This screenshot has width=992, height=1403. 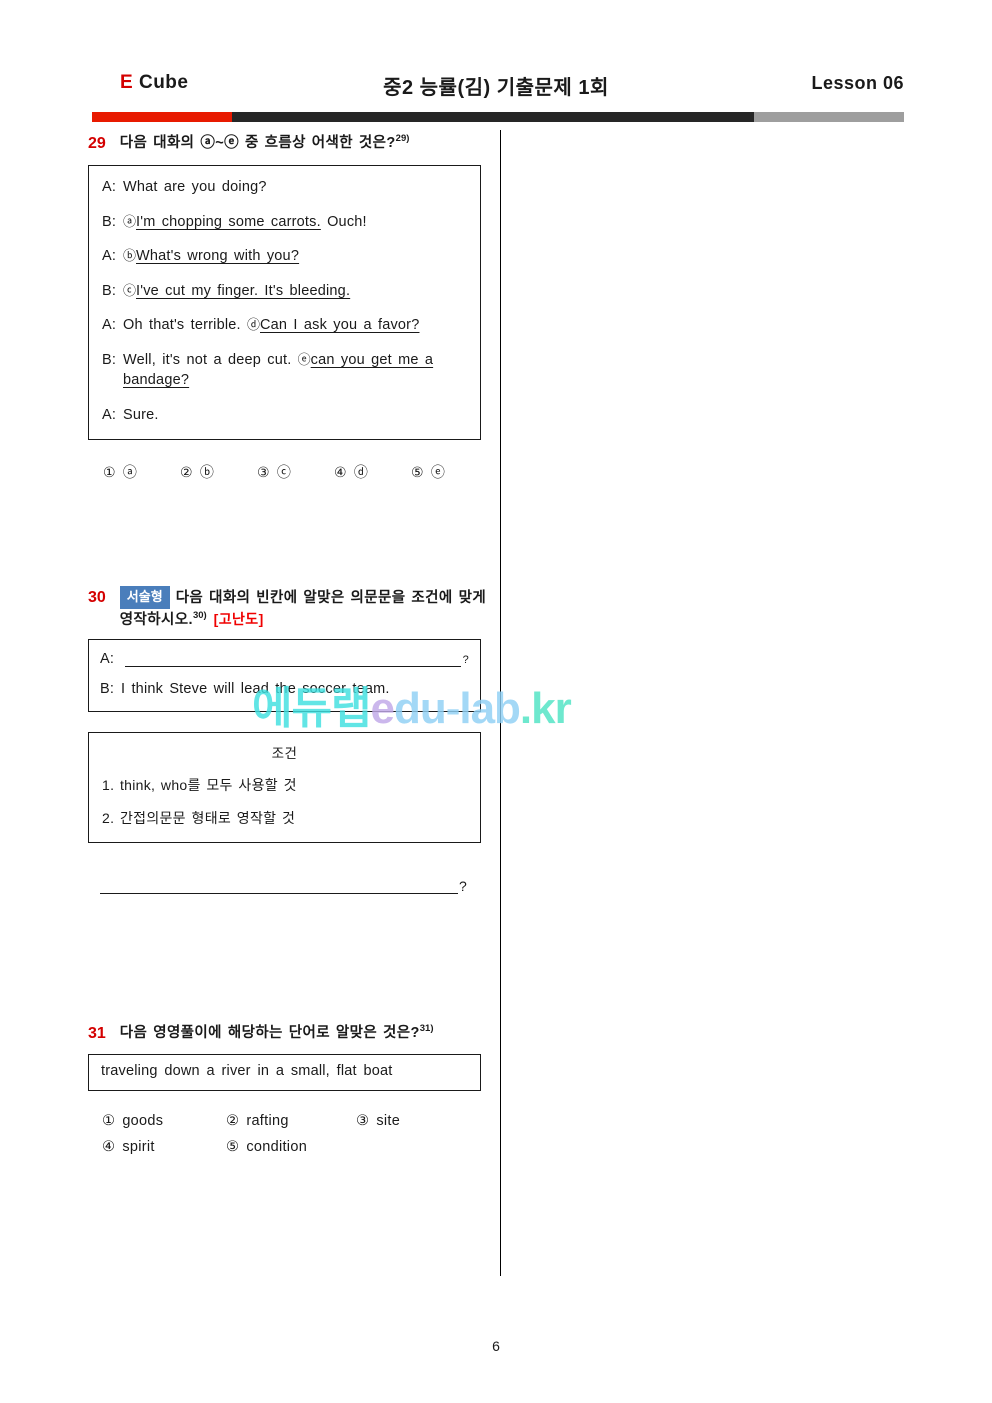 What do you see at coordinates (243, 290) in the screenshot?
I see `dialog-underlined: I've cut my finger. It's bleeding.` at bounding box center [243, 290].